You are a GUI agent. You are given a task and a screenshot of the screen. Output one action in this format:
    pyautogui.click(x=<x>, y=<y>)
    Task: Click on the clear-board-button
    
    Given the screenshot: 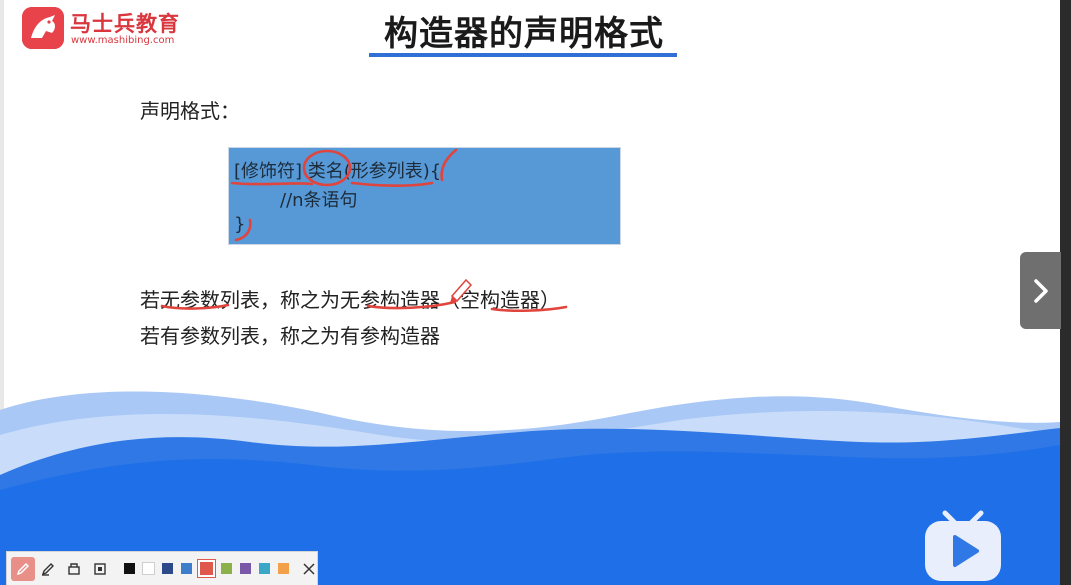 What is the action you would take?
    pyautogui.click(x=100, y=569)
    